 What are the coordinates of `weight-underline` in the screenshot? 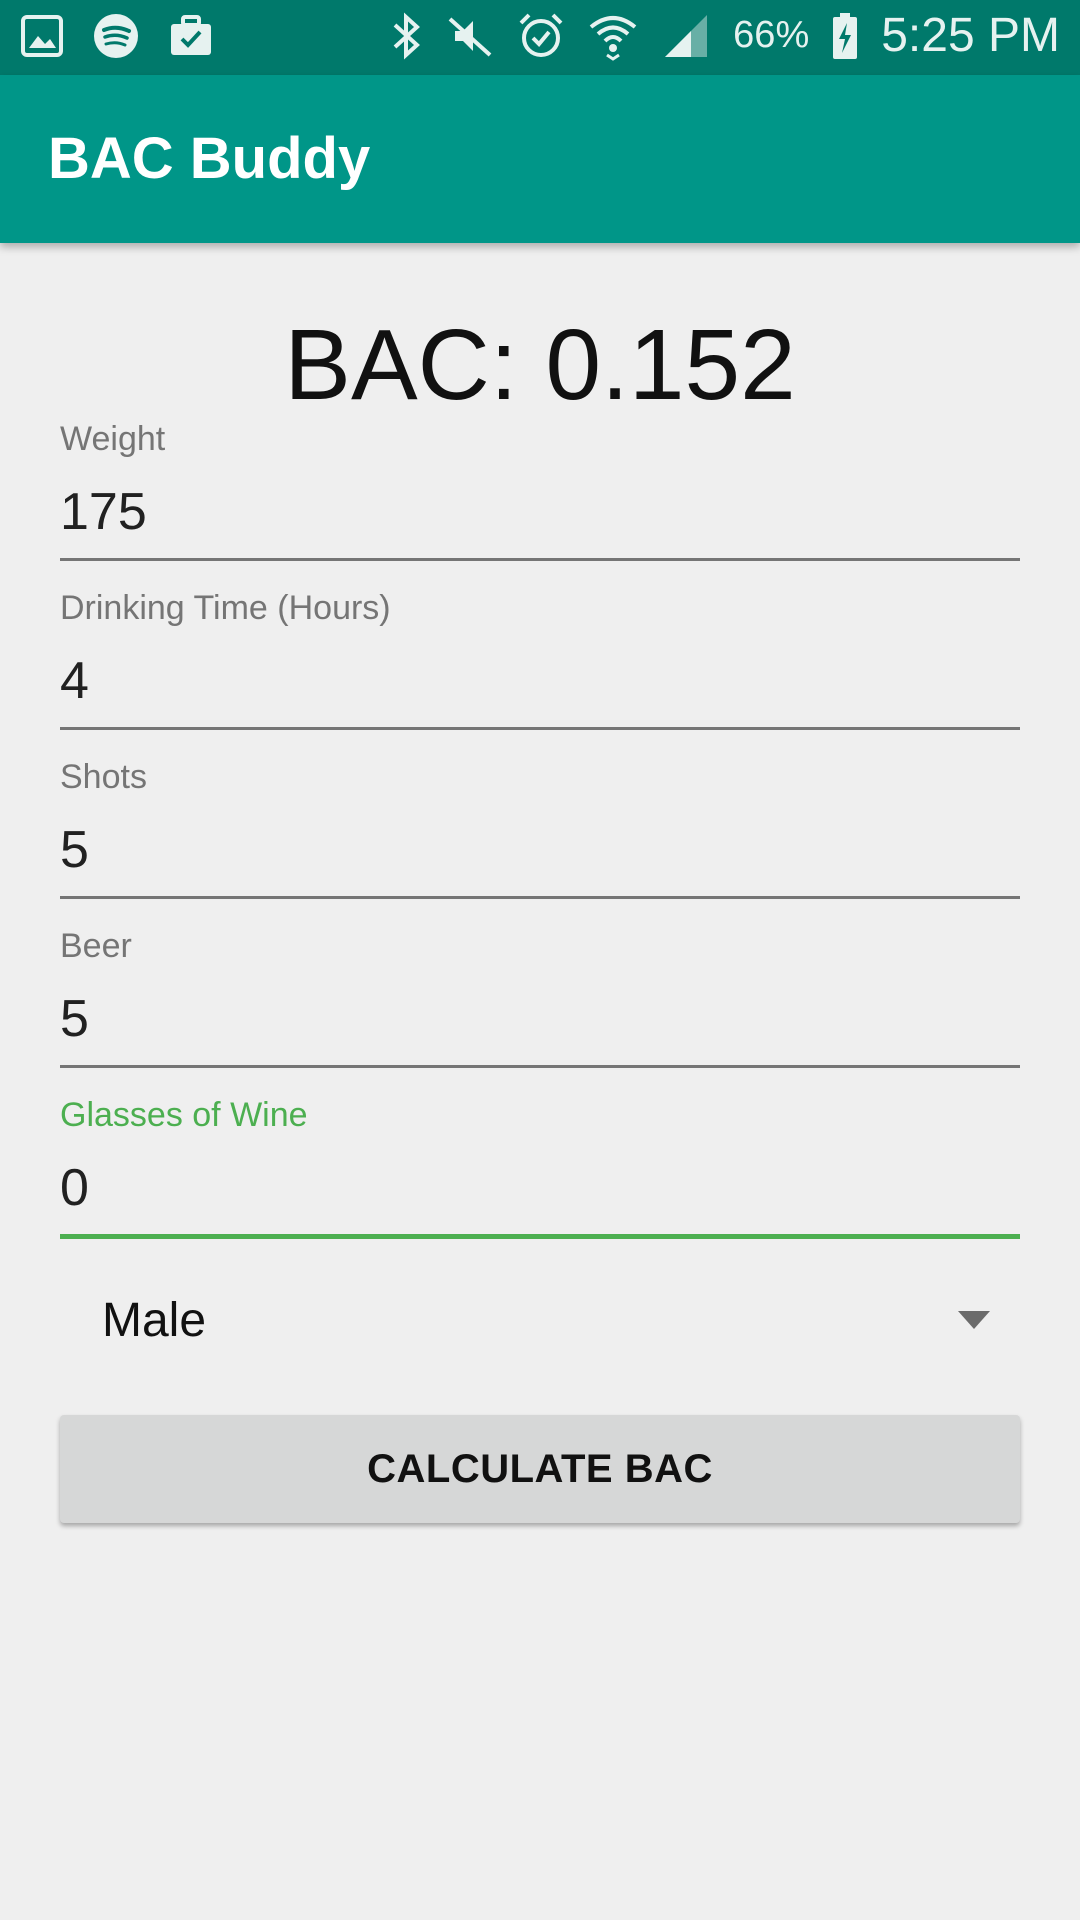 It's located at (540, 559).